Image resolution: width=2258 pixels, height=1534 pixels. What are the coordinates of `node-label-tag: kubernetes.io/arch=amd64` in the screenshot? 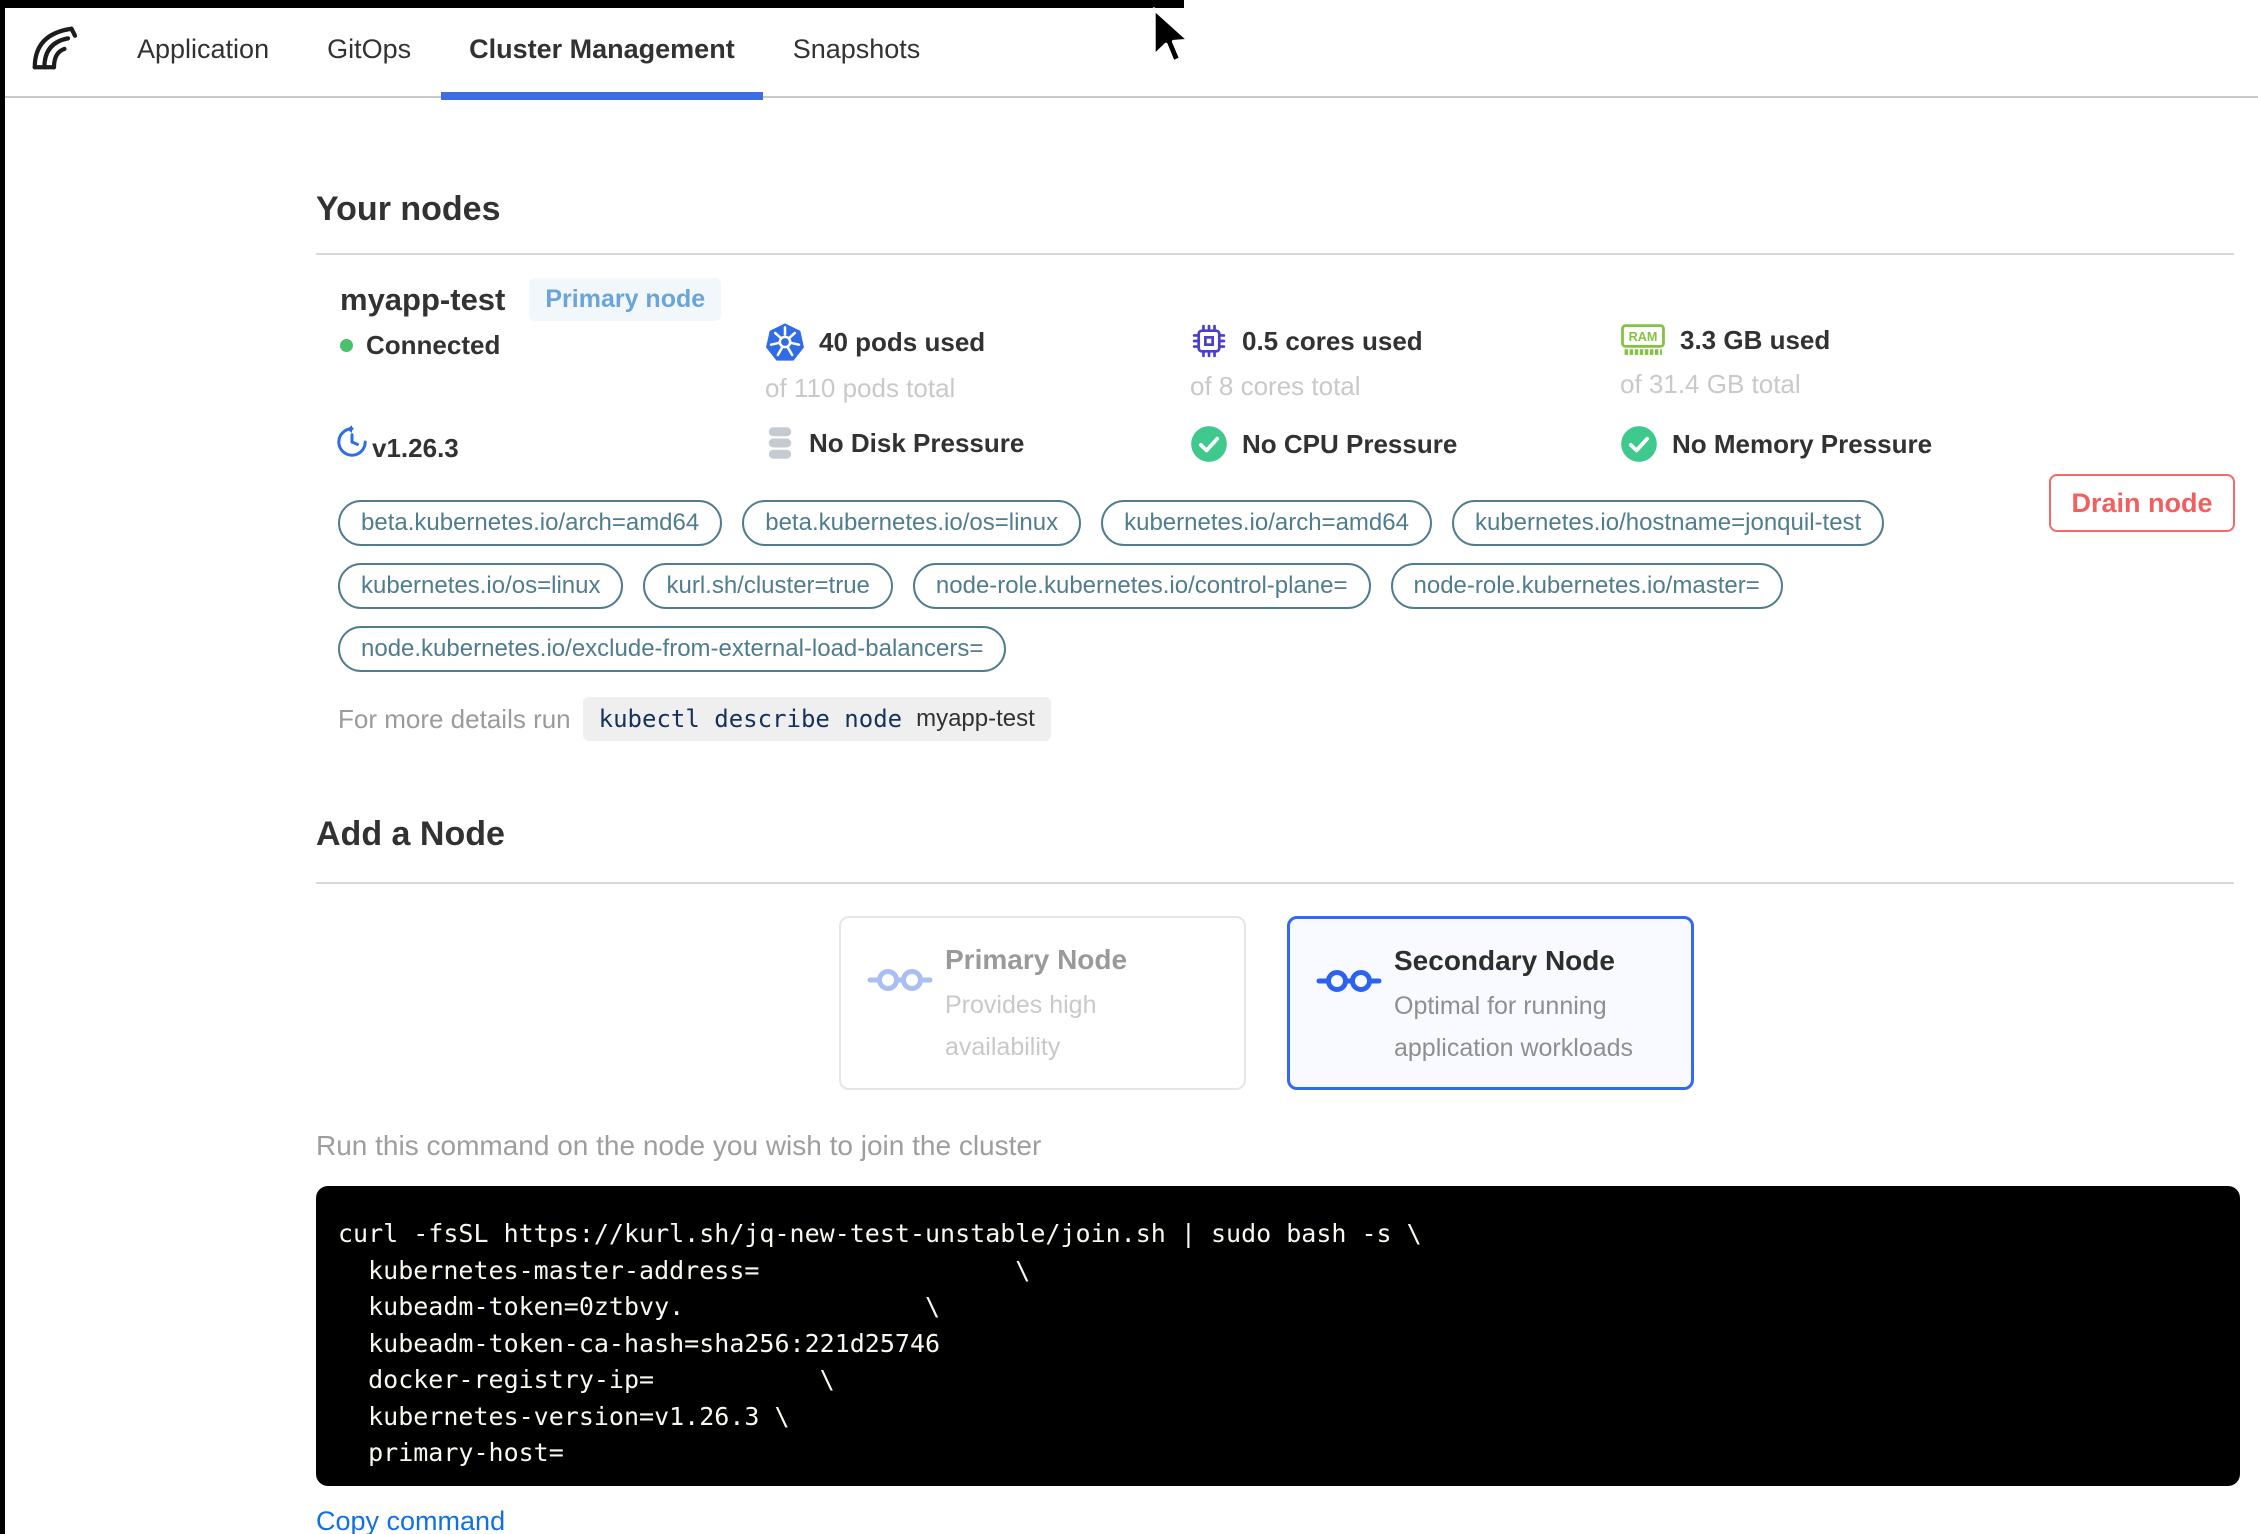 It's located at (1266, 523).